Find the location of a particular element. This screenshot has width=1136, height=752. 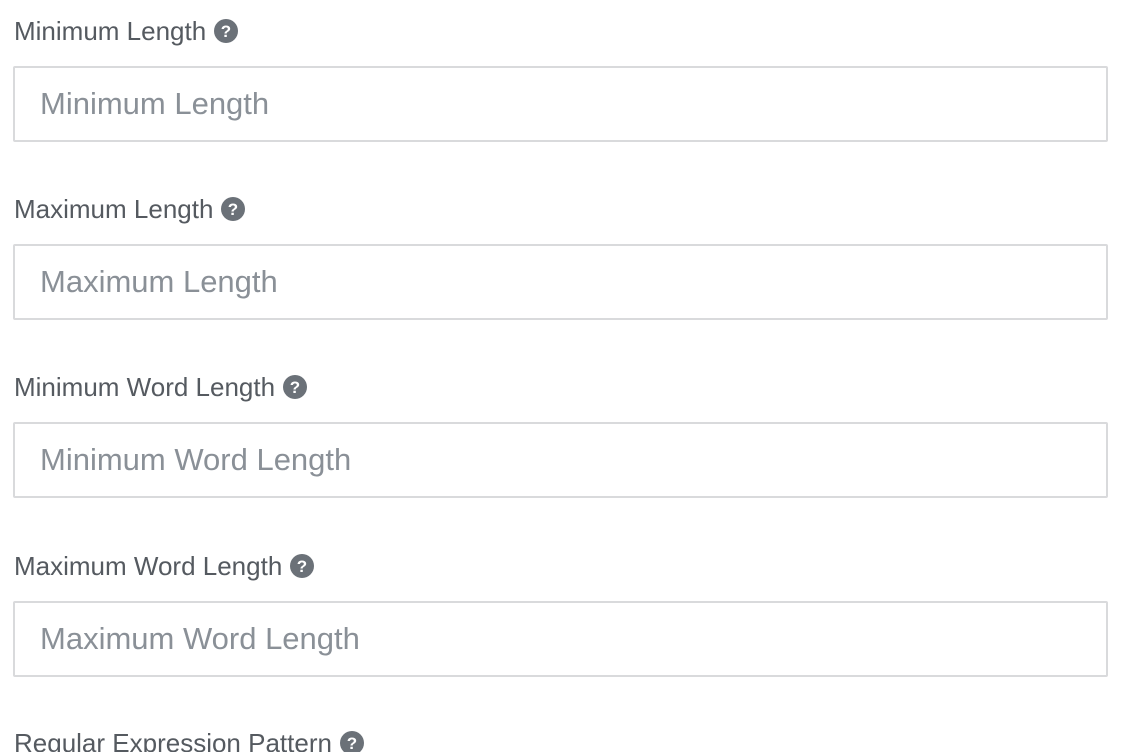

field-label: Maximum Word Length is located at coordinates (148, 566).